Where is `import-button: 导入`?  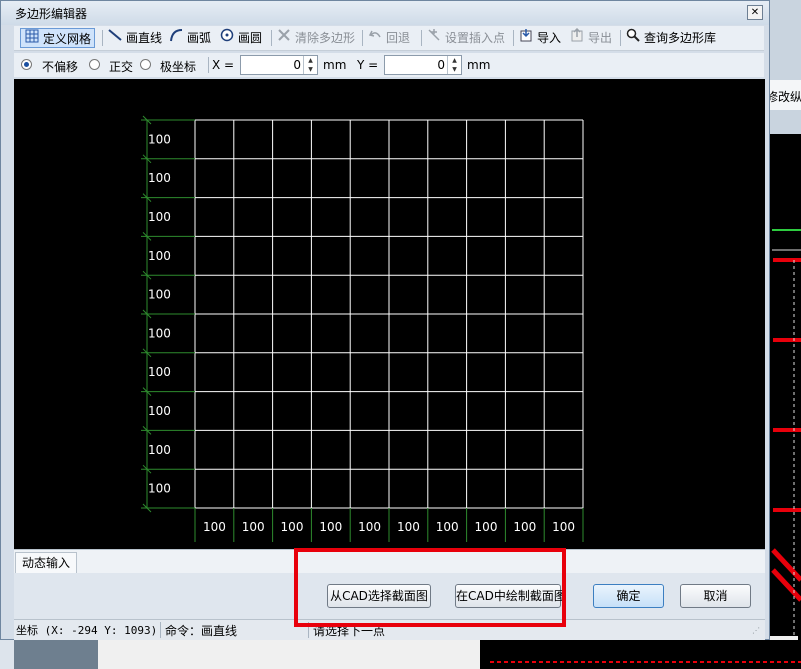 import-button: 导入 is located at coordinates (539, 38).